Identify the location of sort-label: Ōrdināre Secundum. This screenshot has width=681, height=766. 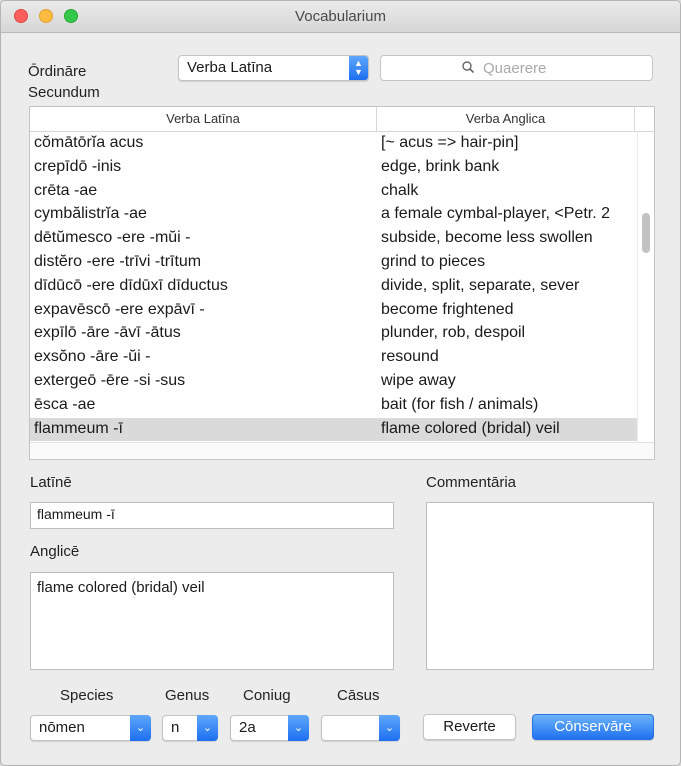
(64, 82).